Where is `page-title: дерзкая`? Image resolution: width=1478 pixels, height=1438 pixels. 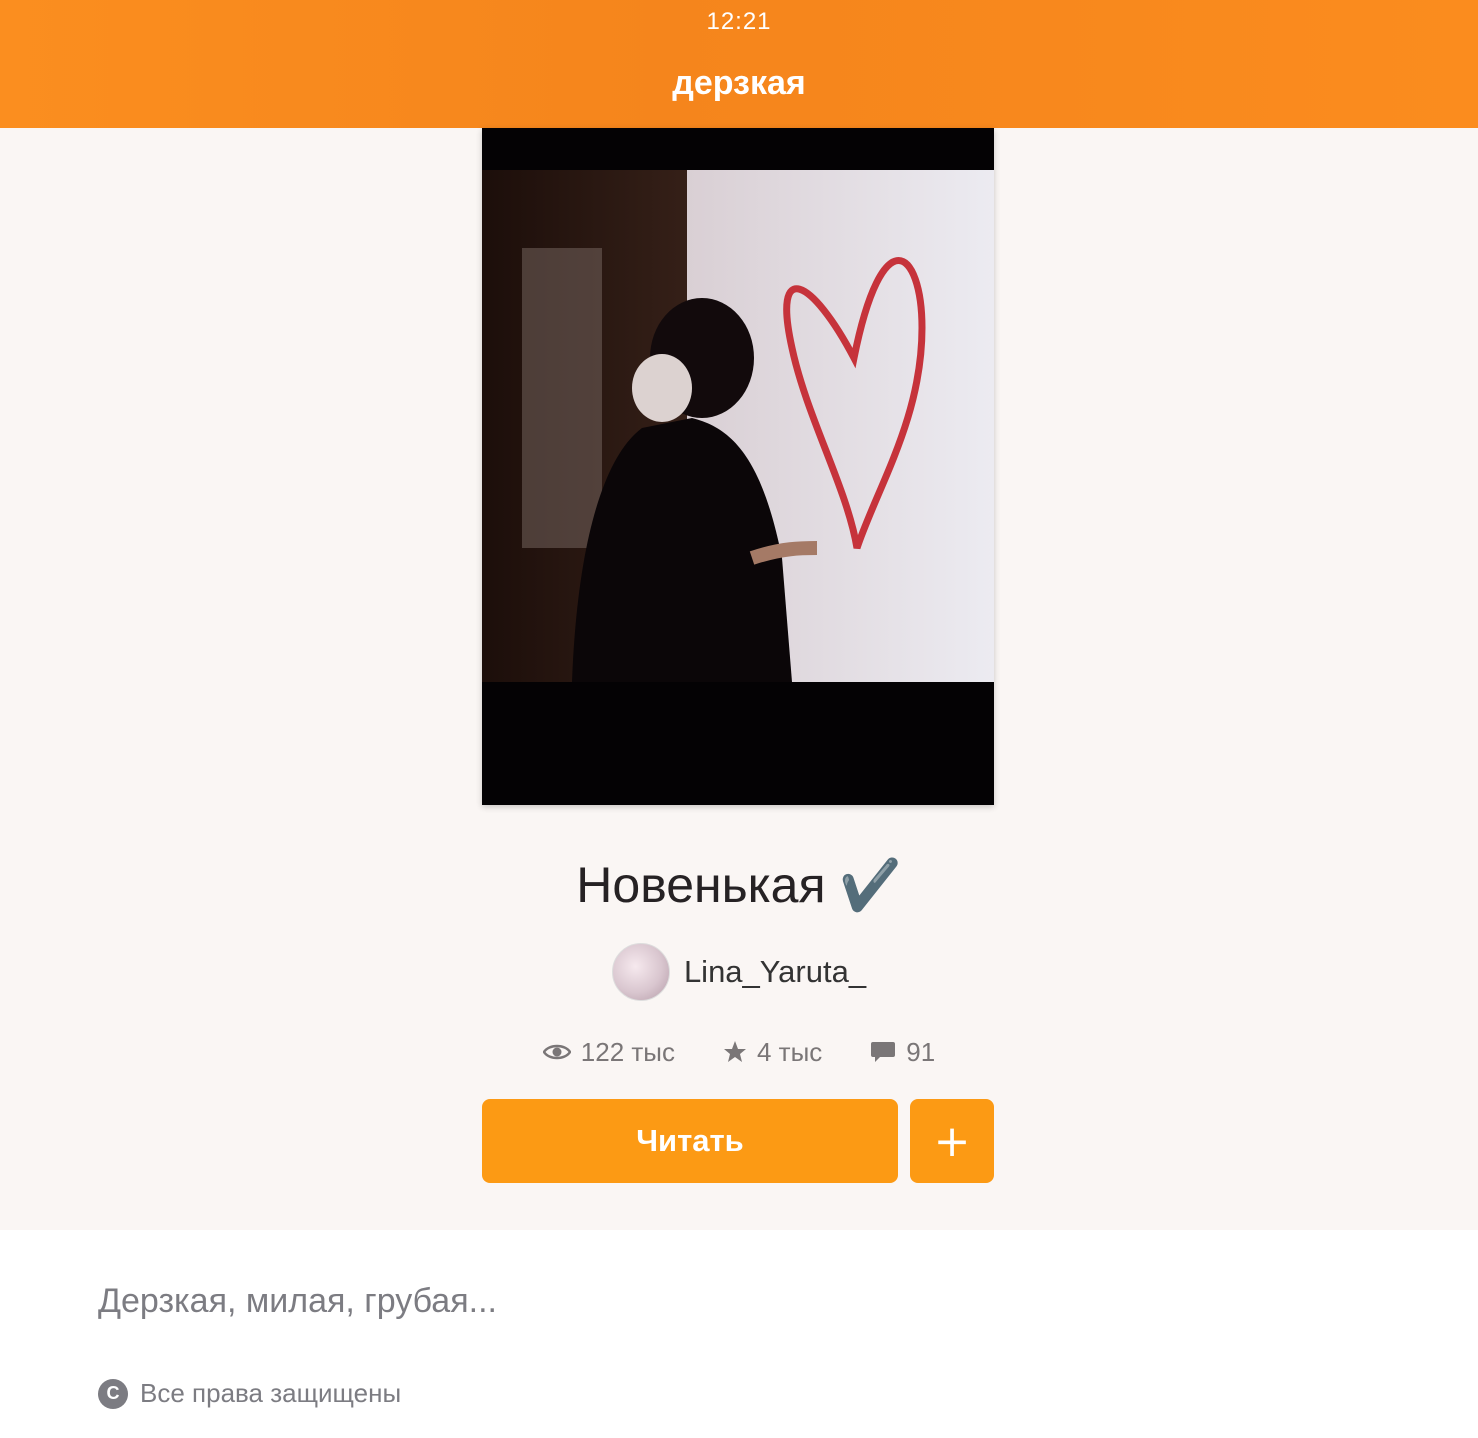 page-title: дерзкая is located at coordinates (739, 83).